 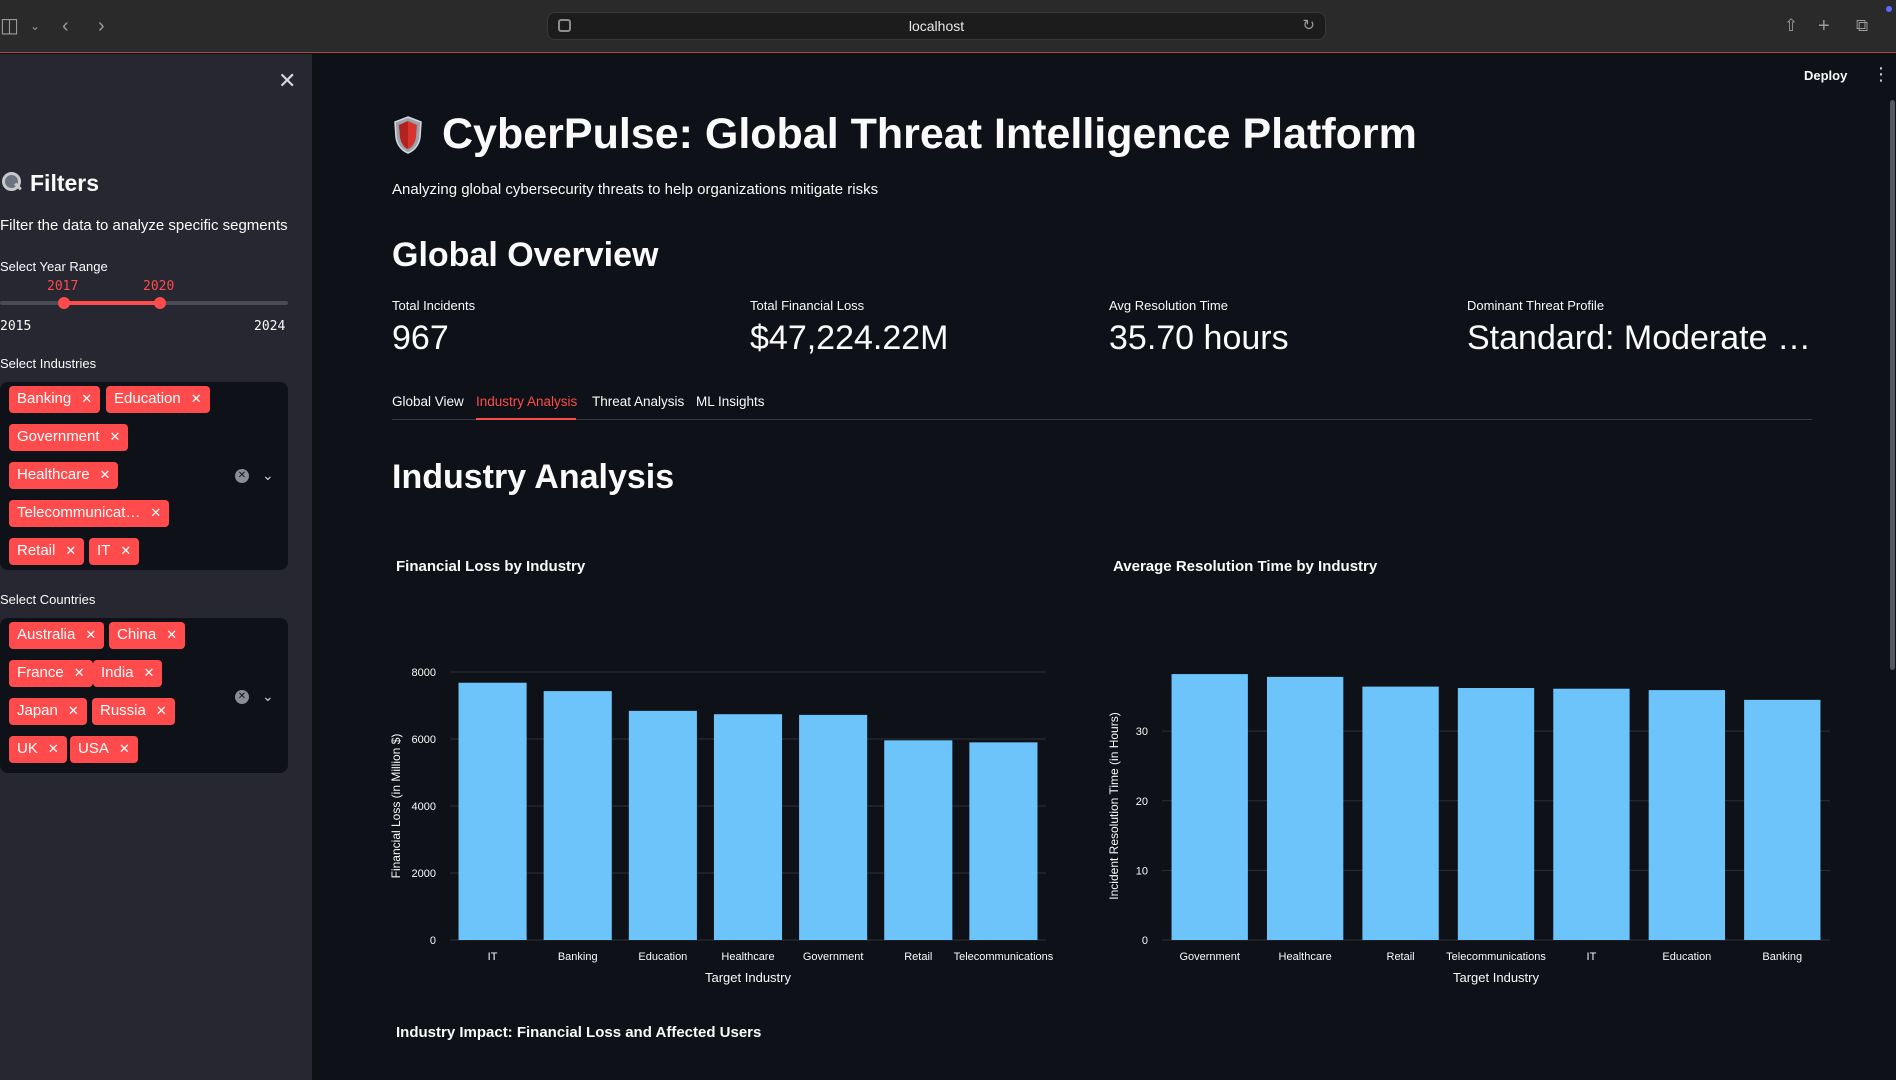 I want to click on reload-icon: ↻, so click(x=1308, y=25).